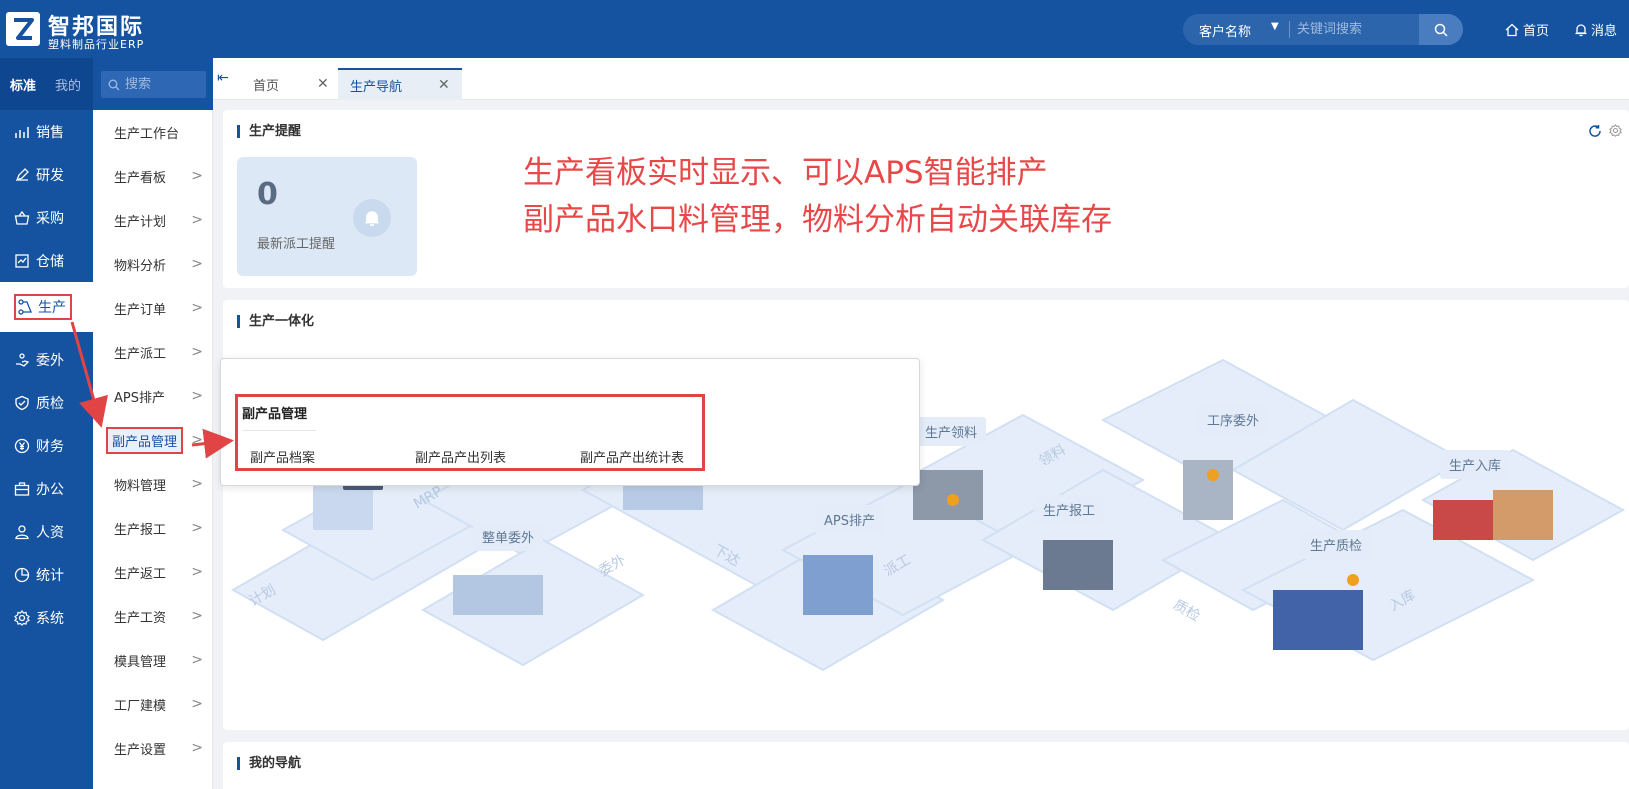  What do you see at coordinates (50, 533) in the screenshot?
I see `sidebar-item-label: 人资` at bounding box center [50, 533].